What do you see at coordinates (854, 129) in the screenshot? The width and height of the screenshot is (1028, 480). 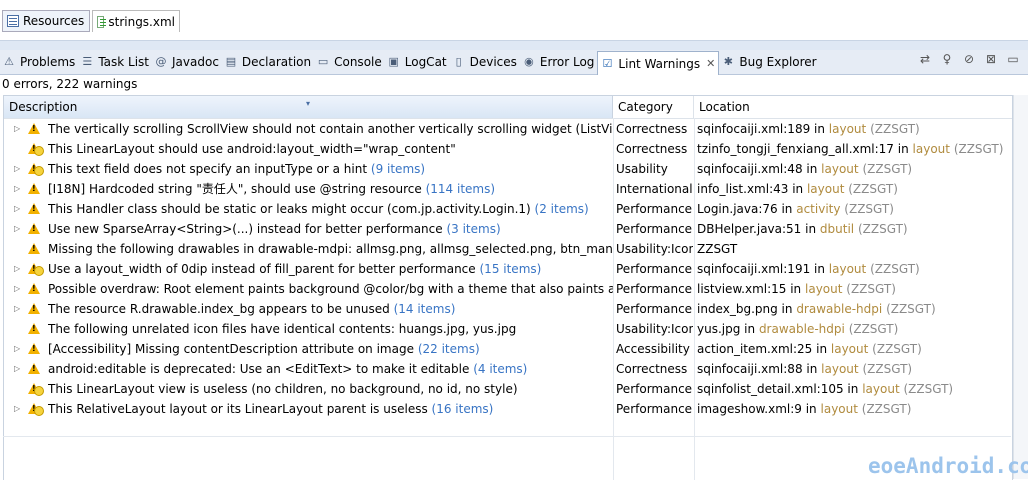 I see `row-location: sqinfocaiji.xml:189 in layout (ZZSGT)` at bounding box center [854, 129].